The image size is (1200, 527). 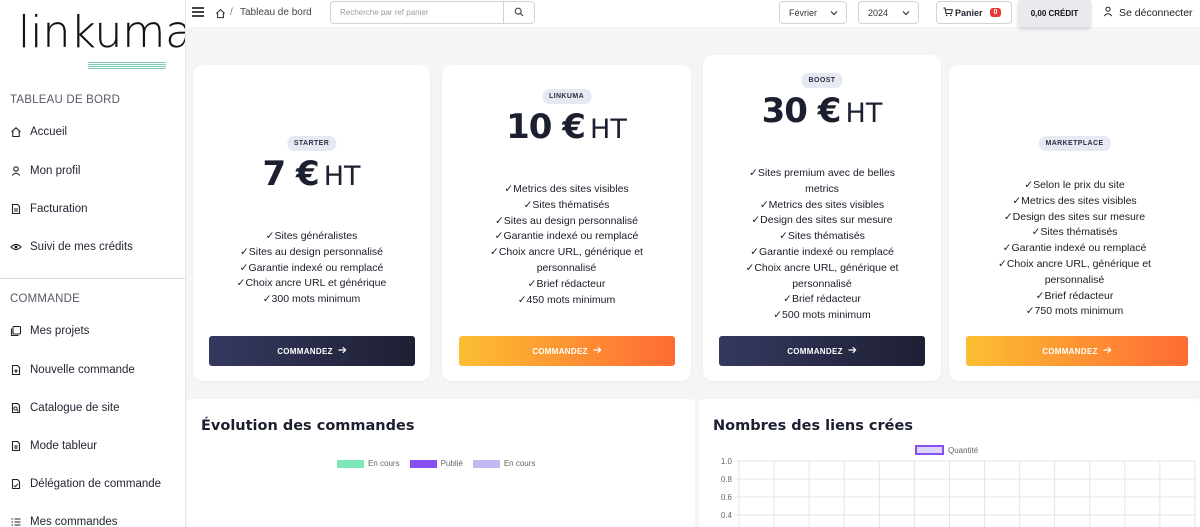 I want to click on credit-balance-button: 0,00 CRÉDIT, so click(x=1054, y=13).